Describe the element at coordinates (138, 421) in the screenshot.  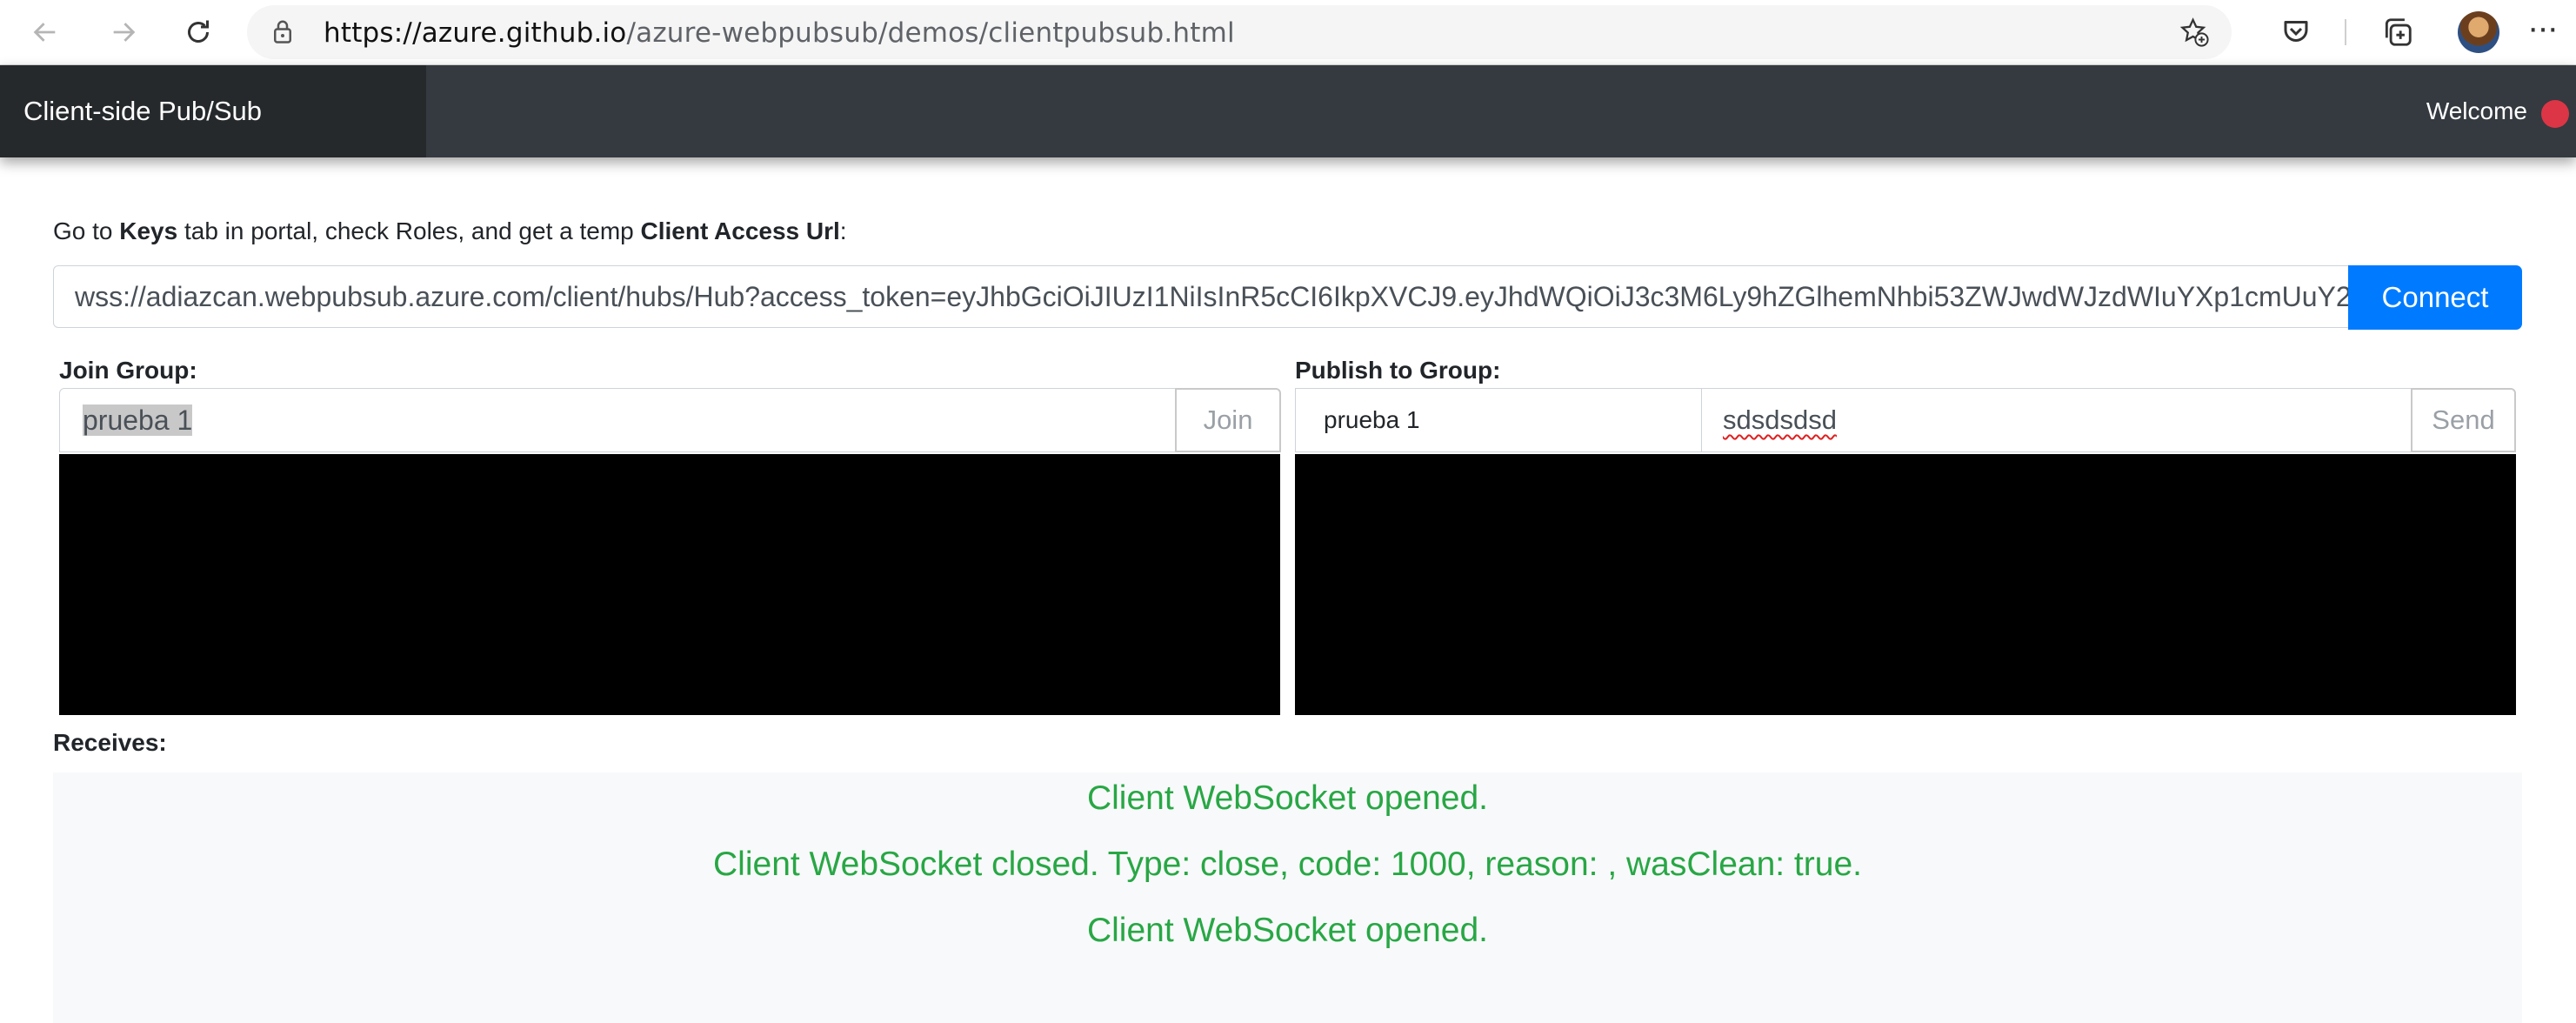
I see `join-group-value: prueba 1` at that location.